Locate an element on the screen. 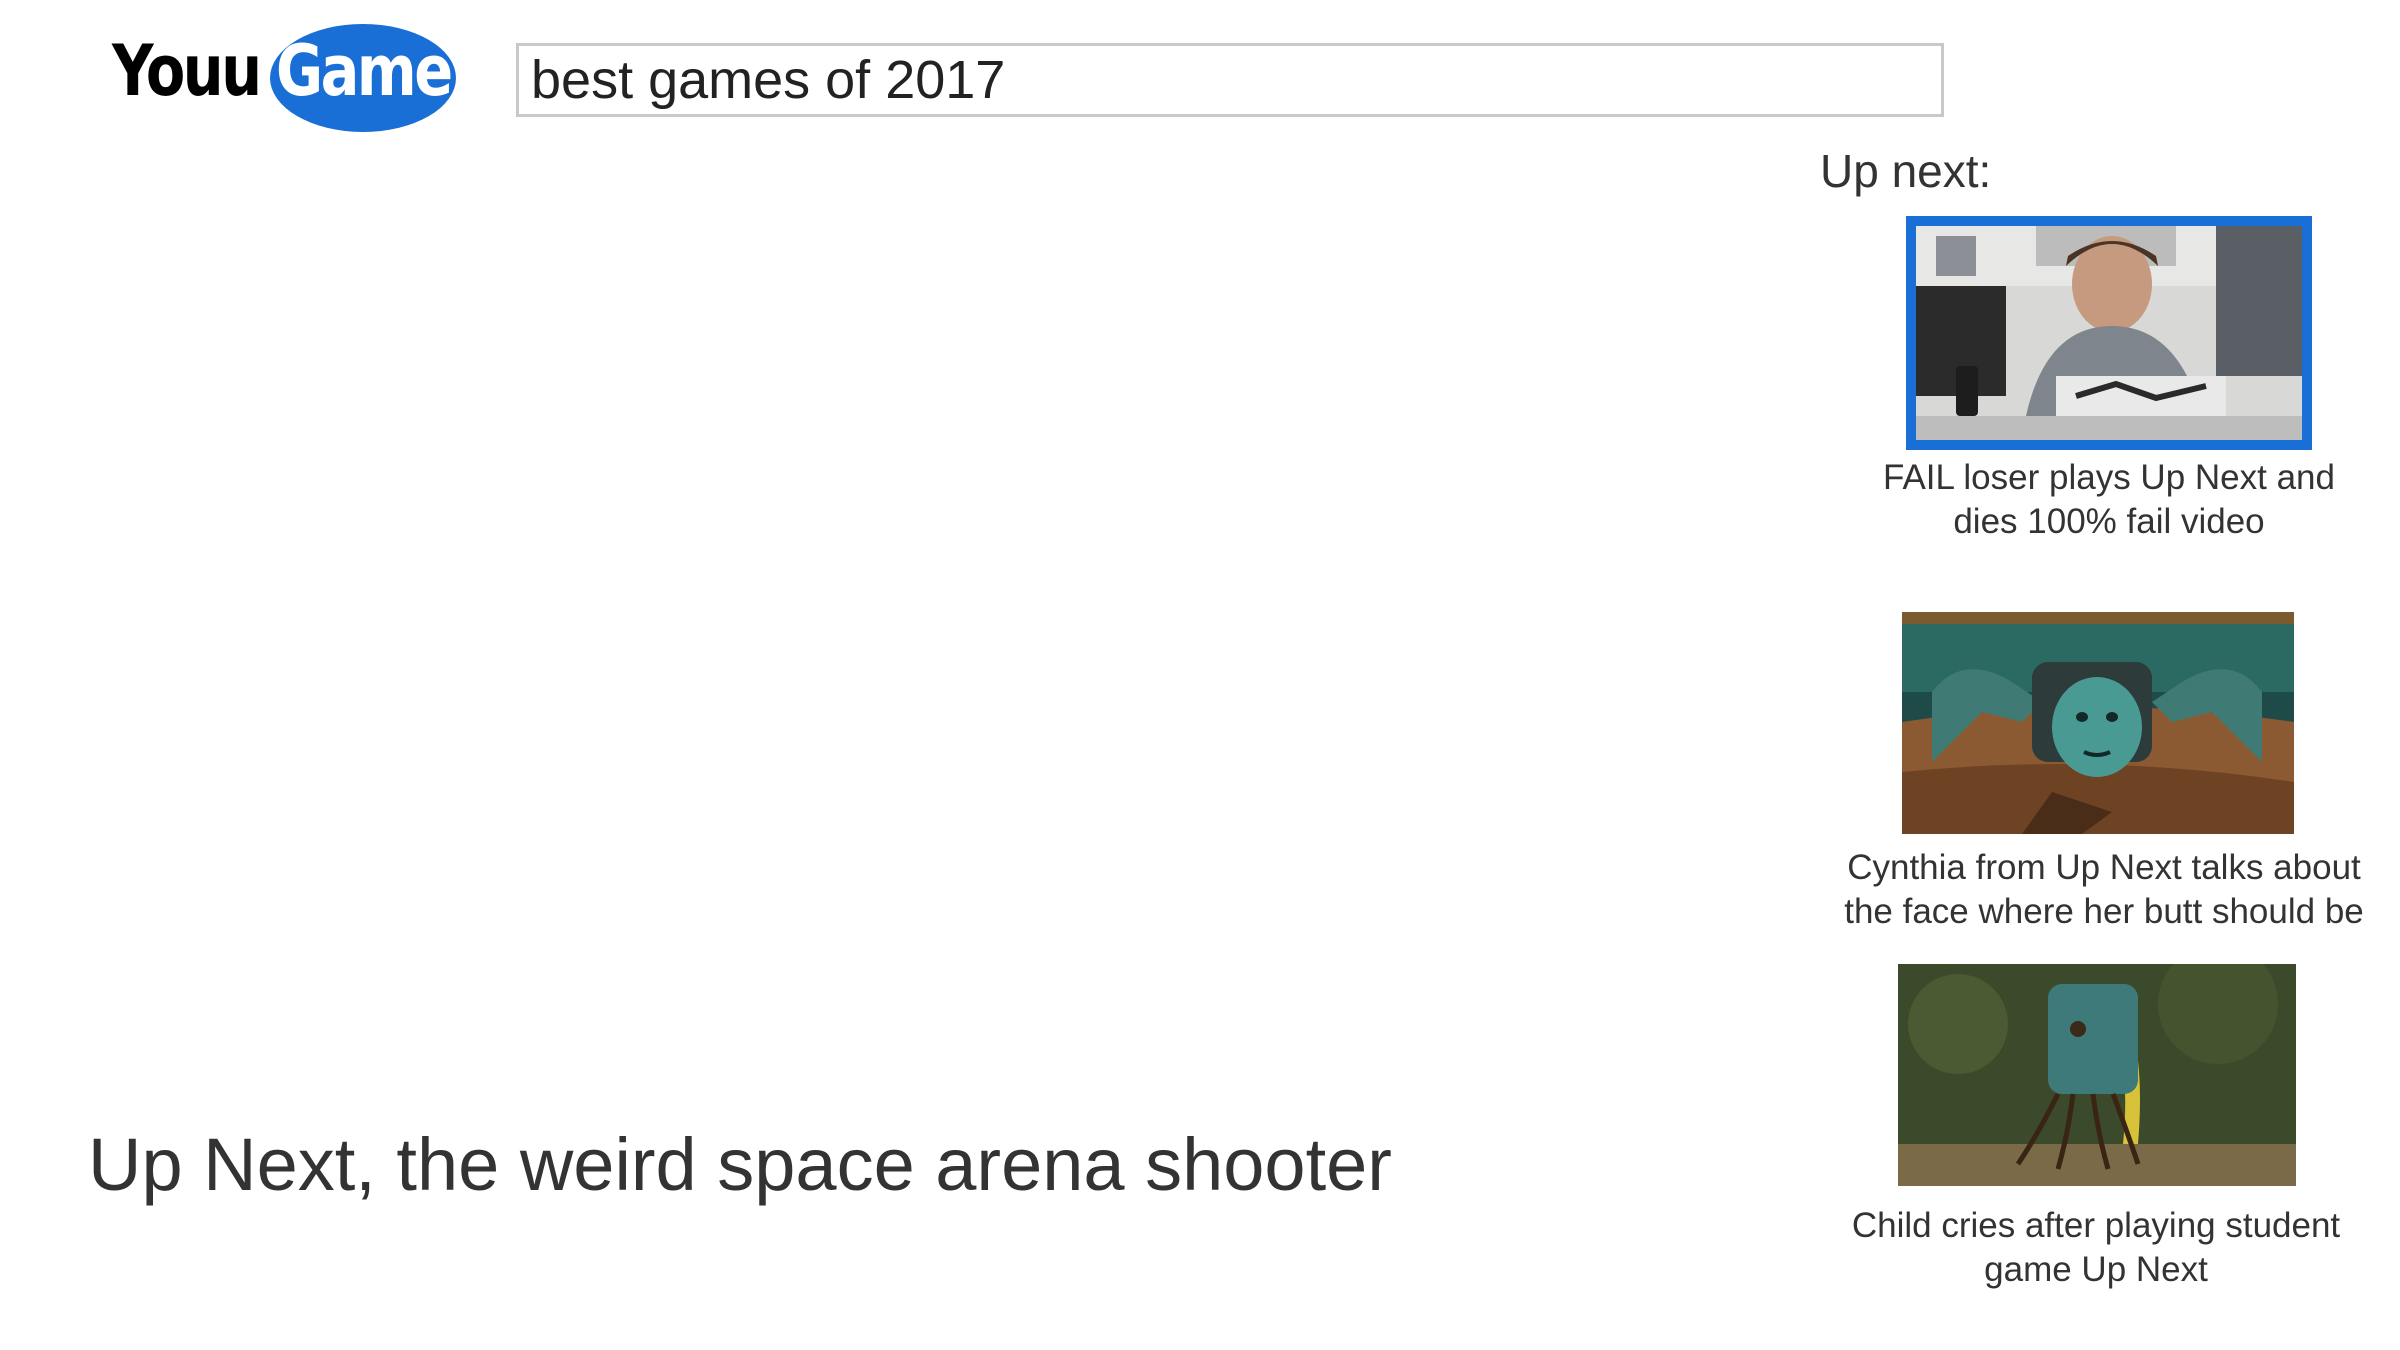 The height and width of the screenshot is (1350, 2400). caption-3-line-2: game Up Next is located at coordinates (2096, 1269).